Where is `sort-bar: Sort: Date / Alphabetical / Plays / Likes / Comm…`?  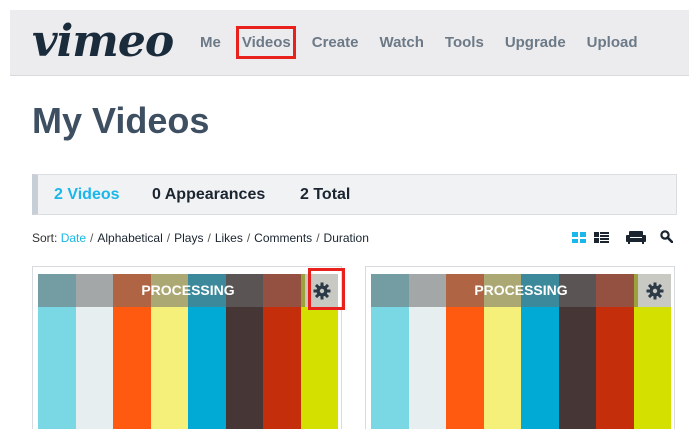 sort-bar: Sort: Date / Alphabetical / Plays / Likes / Comm… is located at coordinates (200, 238).